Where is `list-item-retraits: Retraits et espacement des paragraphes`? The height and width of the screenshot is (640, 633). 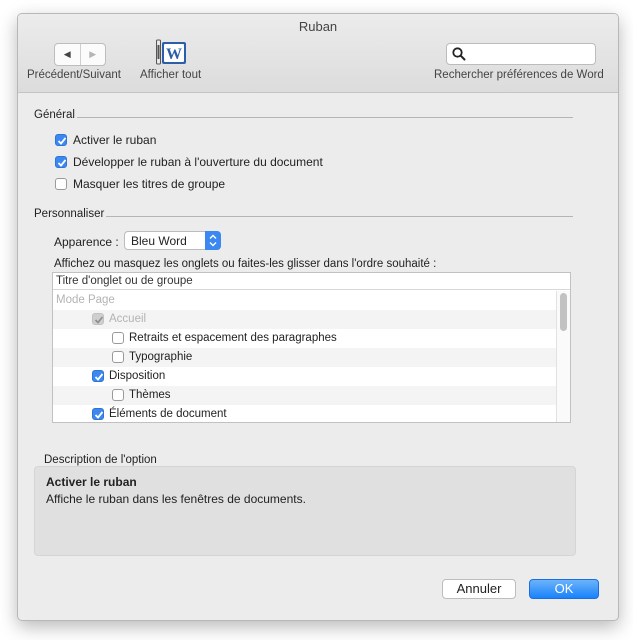
list-item-retraits: Retraits et espacement des paragraphes is located at coordinates (304, 338).